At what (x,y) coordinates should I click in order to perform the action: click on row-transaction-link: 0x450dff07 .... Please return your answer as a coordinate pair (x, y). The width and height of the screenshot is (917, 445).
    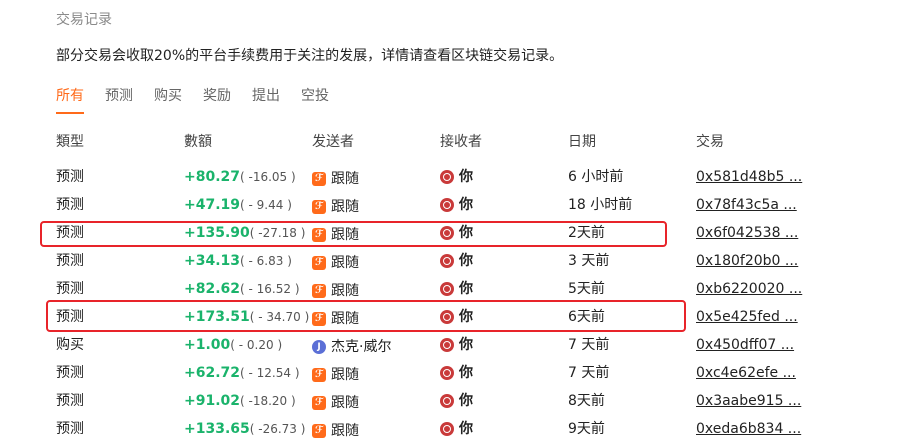
    Looking at the image, I should click on (745, 345).